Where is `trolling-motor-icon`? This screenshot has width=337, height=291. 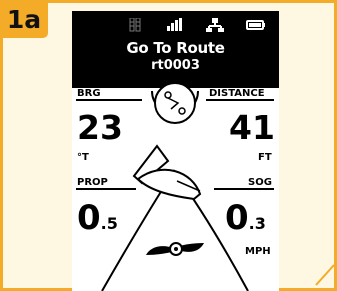
trolling-motor-icon is located at coordinates (167, 172).